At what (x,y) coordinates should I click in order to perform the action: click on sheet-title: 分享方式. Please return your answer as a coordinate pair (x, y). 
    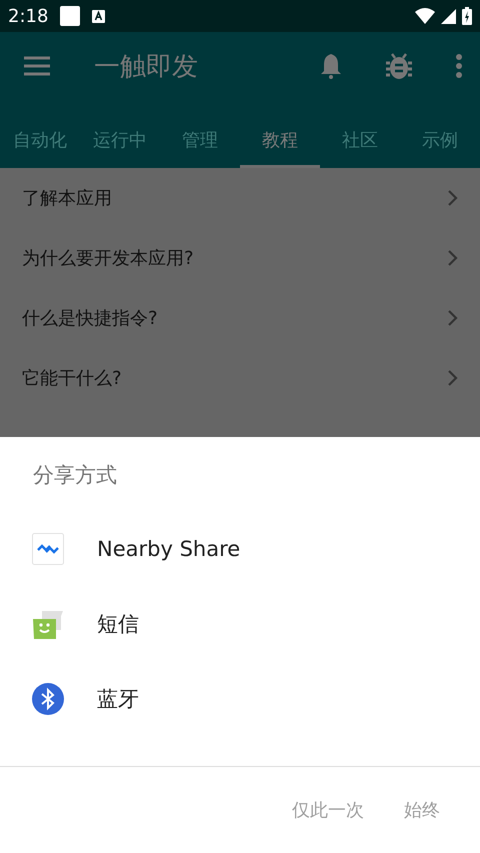
    Looking at the image, I should click on (75, 475).